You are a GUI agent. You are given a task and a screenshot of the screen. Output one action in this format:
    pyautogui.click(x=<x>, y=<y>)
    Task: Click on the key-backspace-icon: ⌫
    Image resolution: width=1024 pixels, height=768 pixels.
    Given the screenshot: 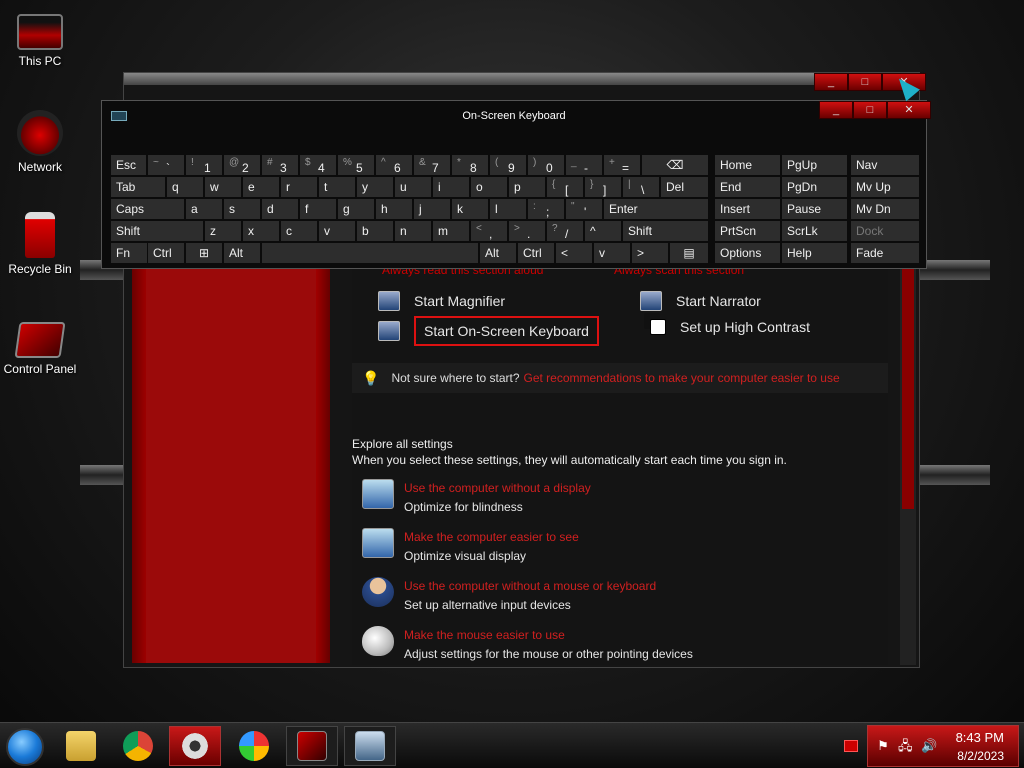 What is the action you would take?
    pyautogui.click(x=675, y=165)
    